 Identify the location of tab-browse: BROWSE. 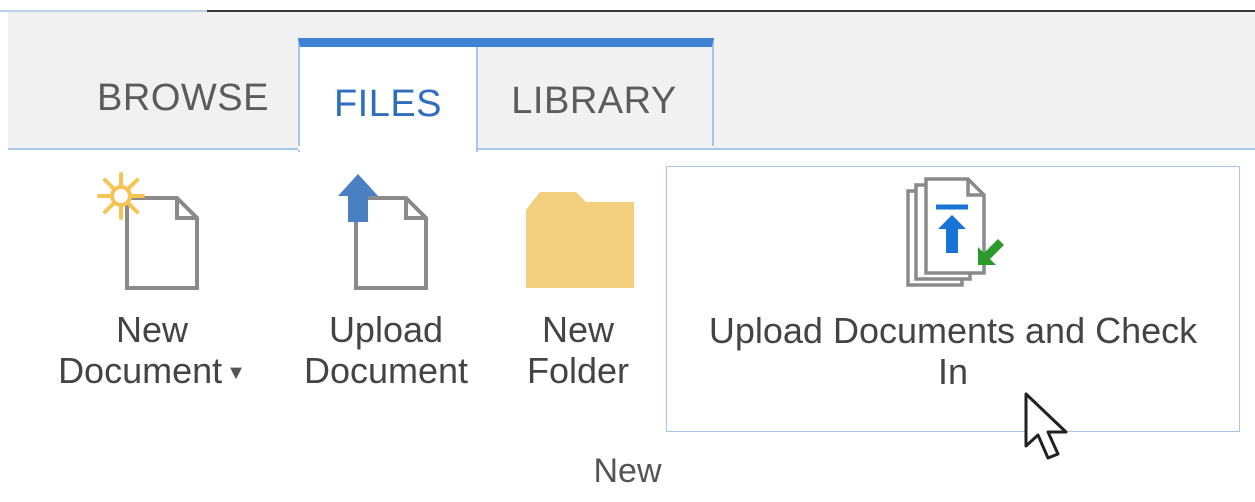
(183, 80).